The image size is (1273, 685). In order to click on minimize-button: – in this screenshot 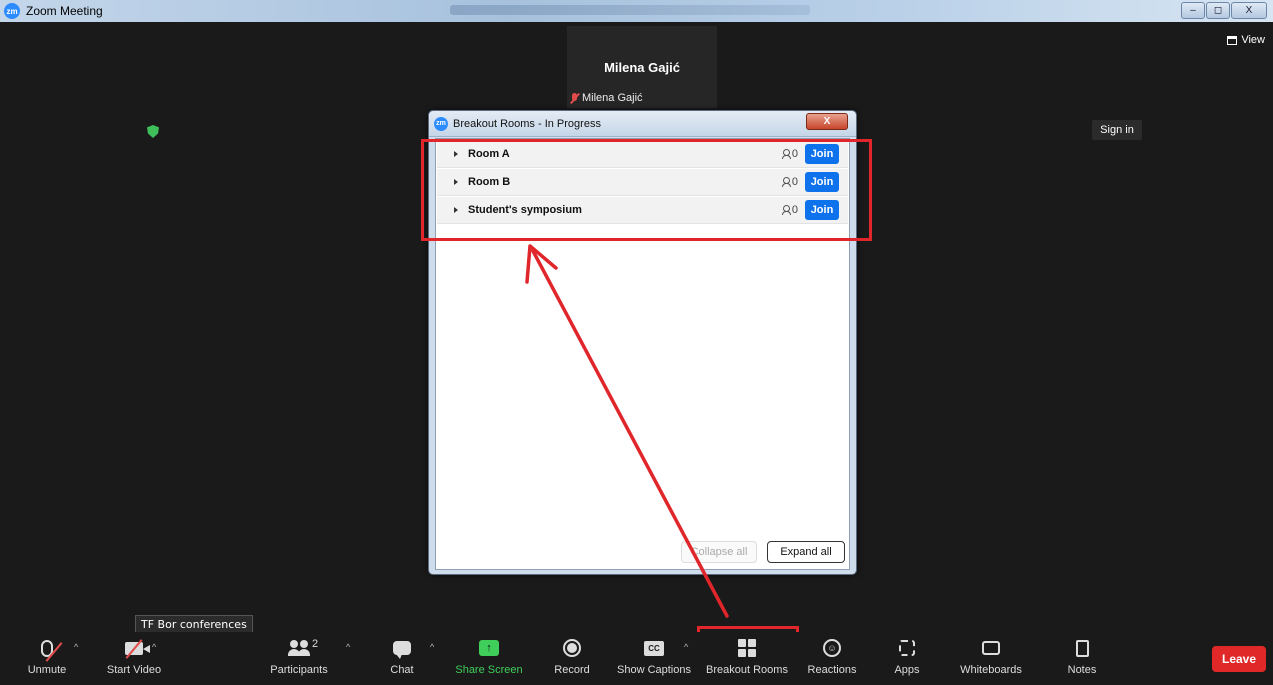, I will do `click(1193, 10)`.